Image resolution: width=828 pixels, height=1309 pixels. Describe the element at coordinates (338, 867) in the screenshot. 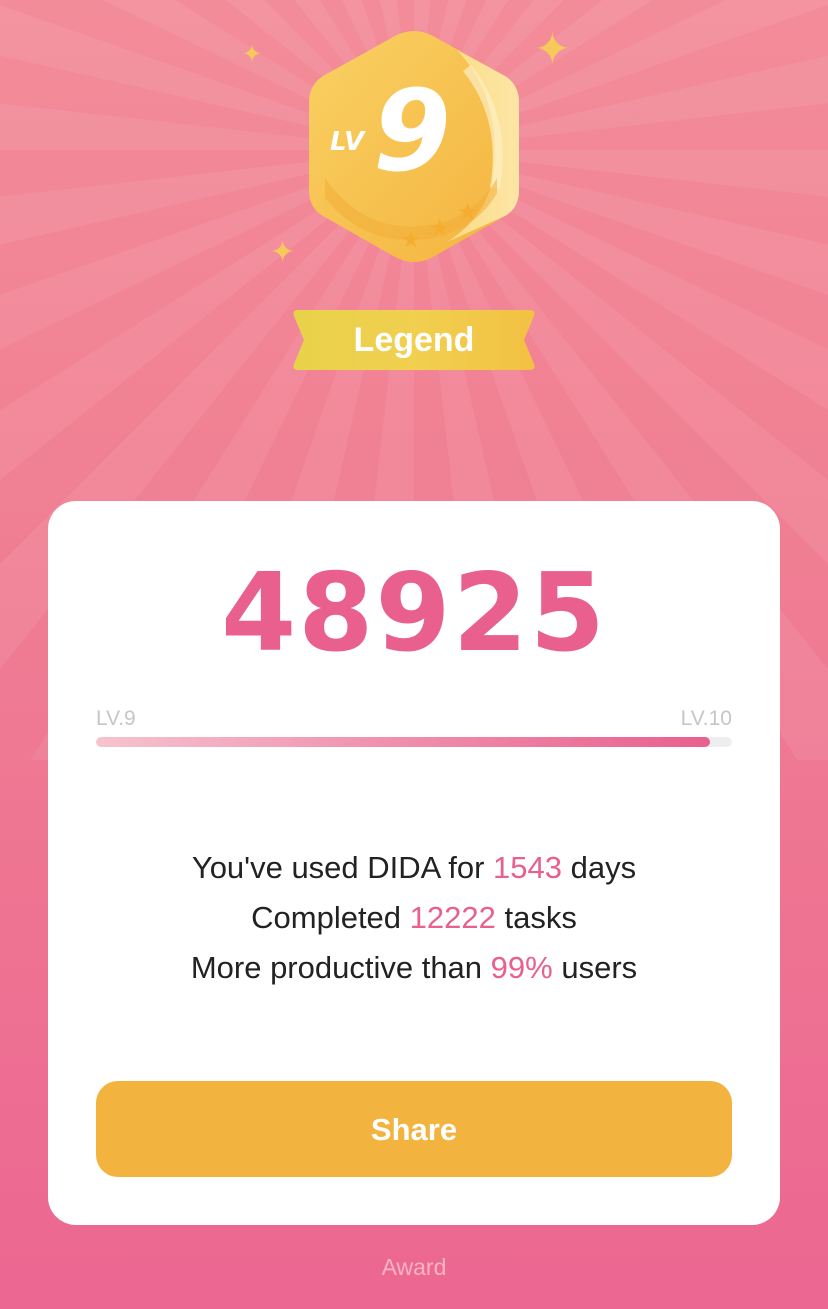

I see `stat-days-text: You've used DIDA for` at that location.